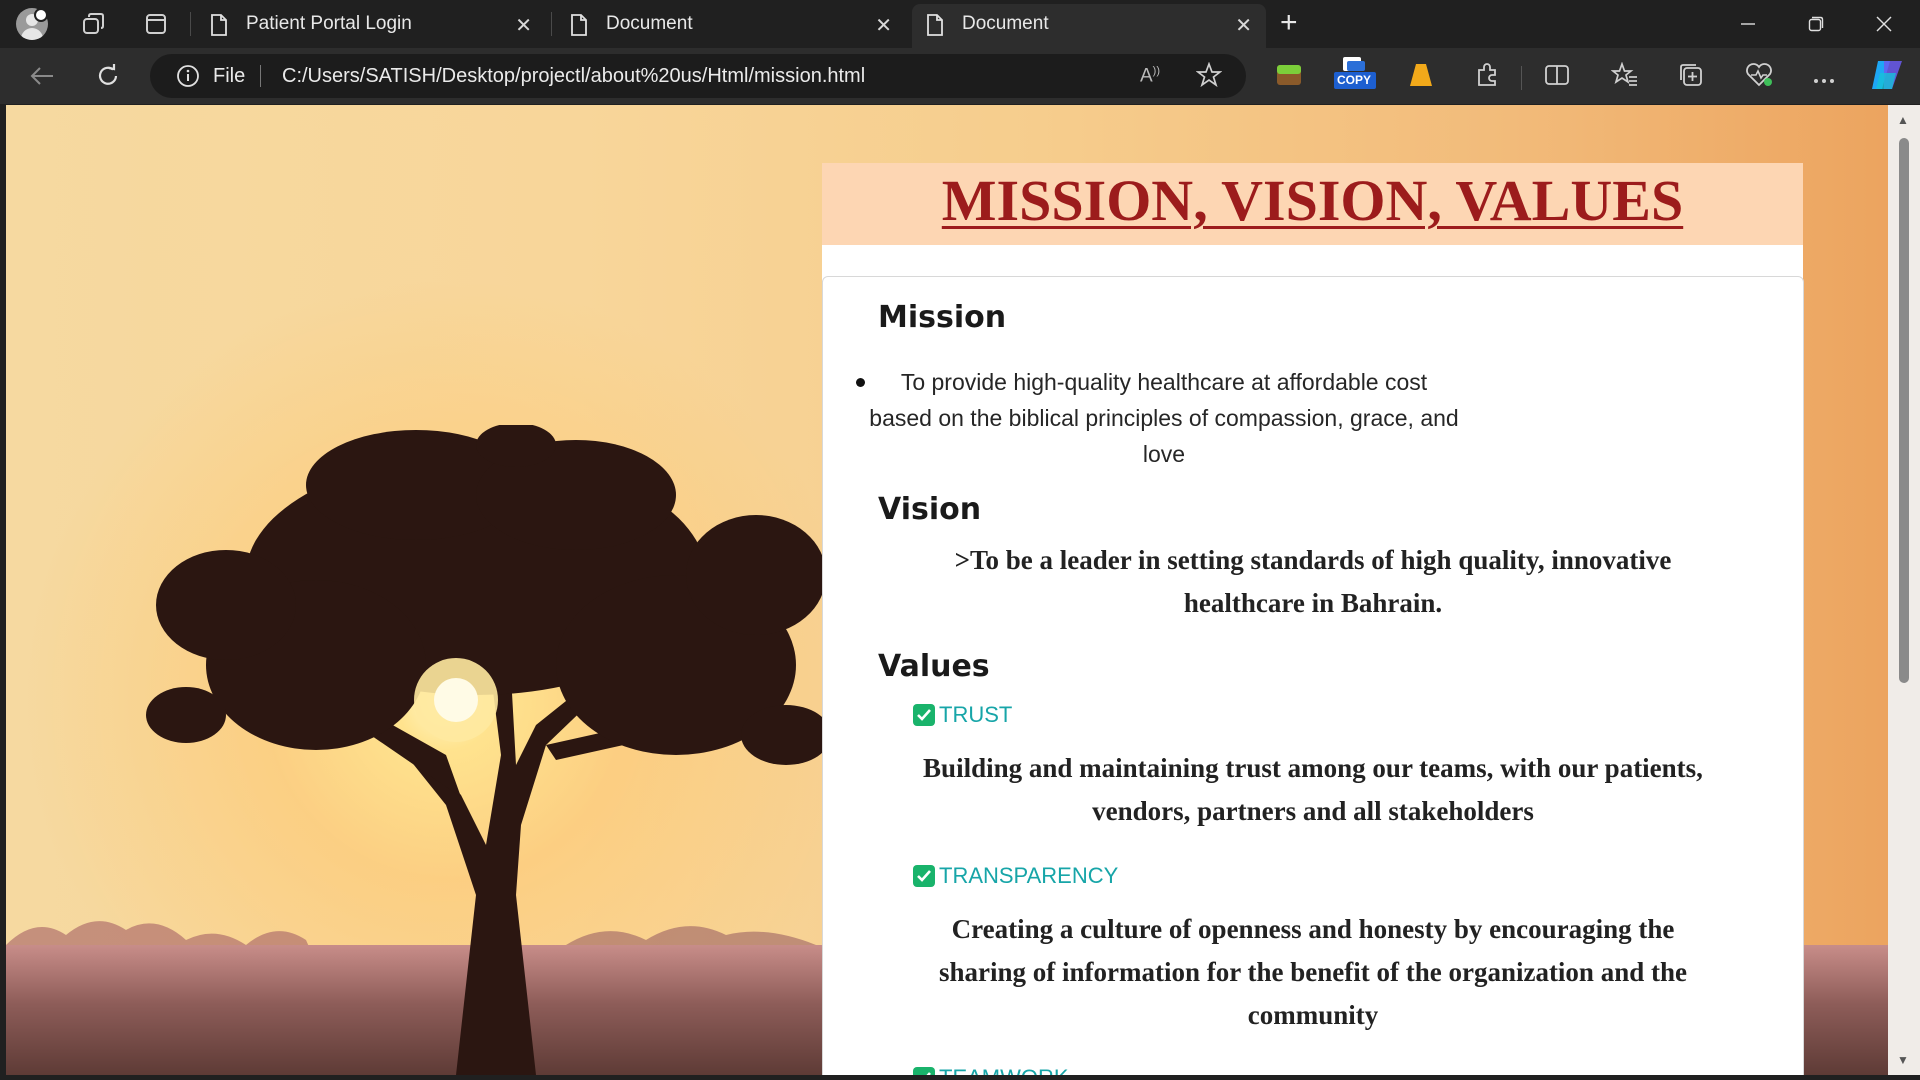 Image resolution: width=1920 pixels, height=1080 pixels. I want to click on value-label: TEAMWORK, so click(1004, 1070).